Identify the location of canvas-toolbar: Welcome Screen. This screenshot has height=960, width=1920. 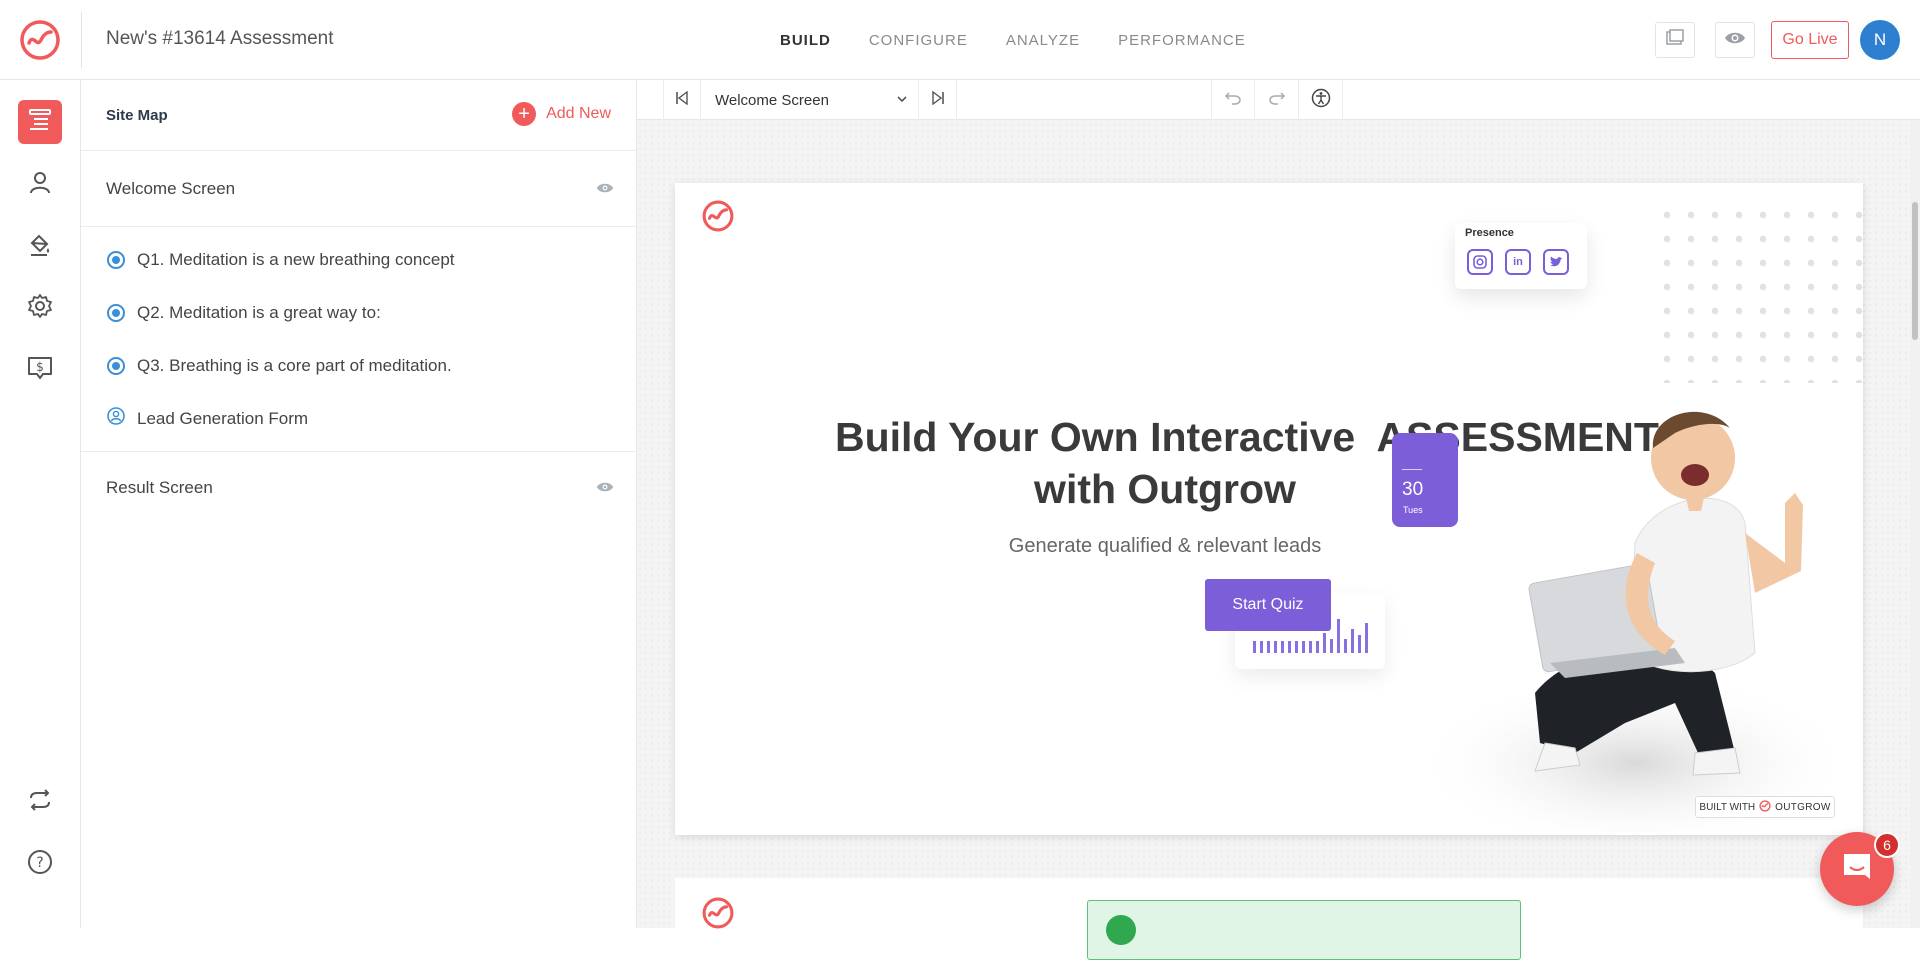
(1278, 100).